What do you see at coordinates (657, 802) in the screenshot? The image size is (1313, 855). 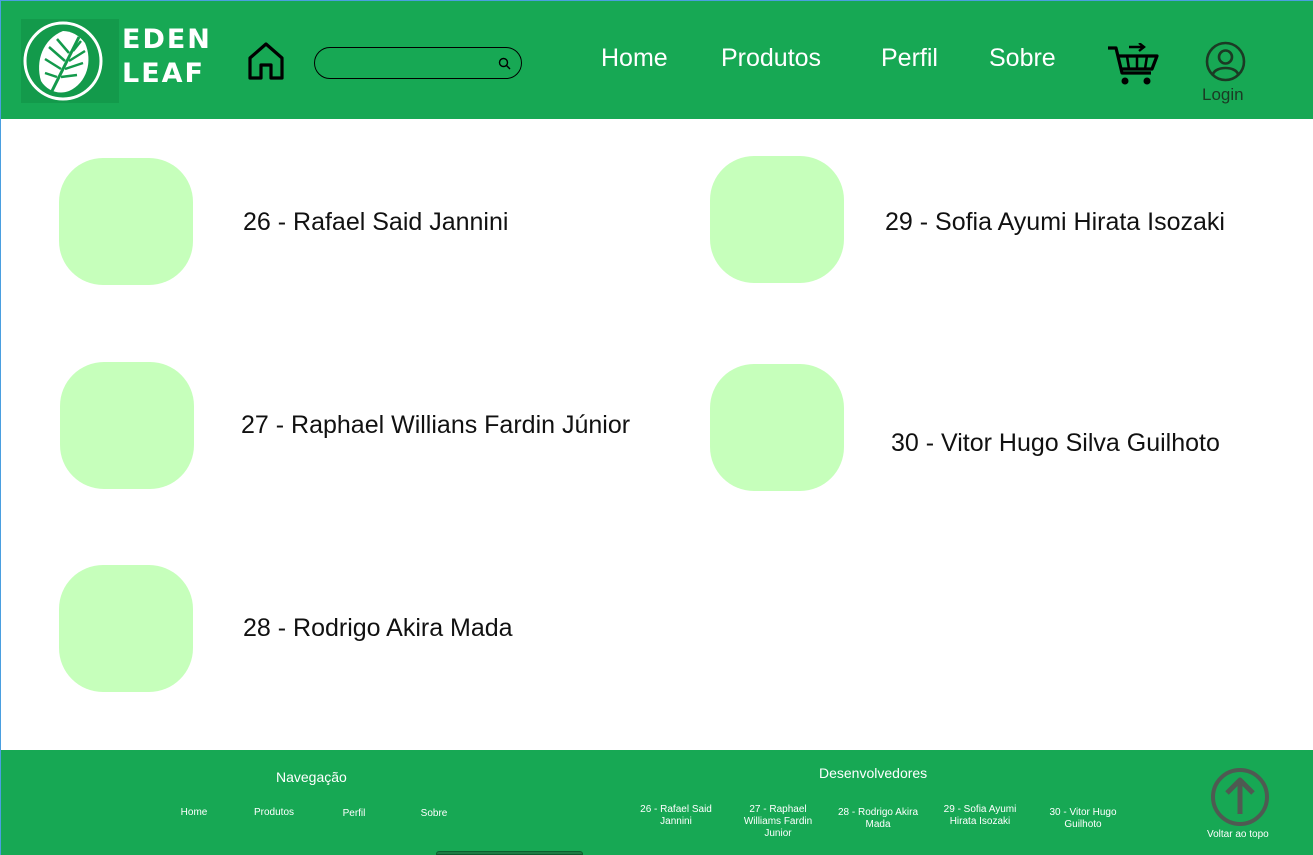 I see `footer` at bounding box center [657, 802].